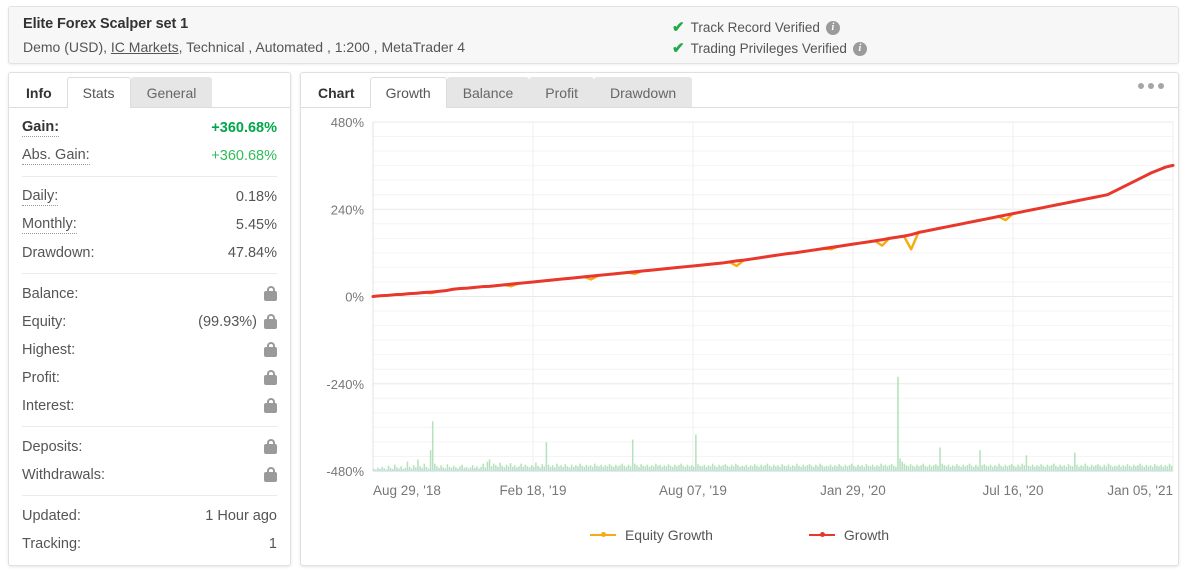  Describe the element at coordinates (408, 92) in the screenshot. I see `tab-growth: Growth` at that location.